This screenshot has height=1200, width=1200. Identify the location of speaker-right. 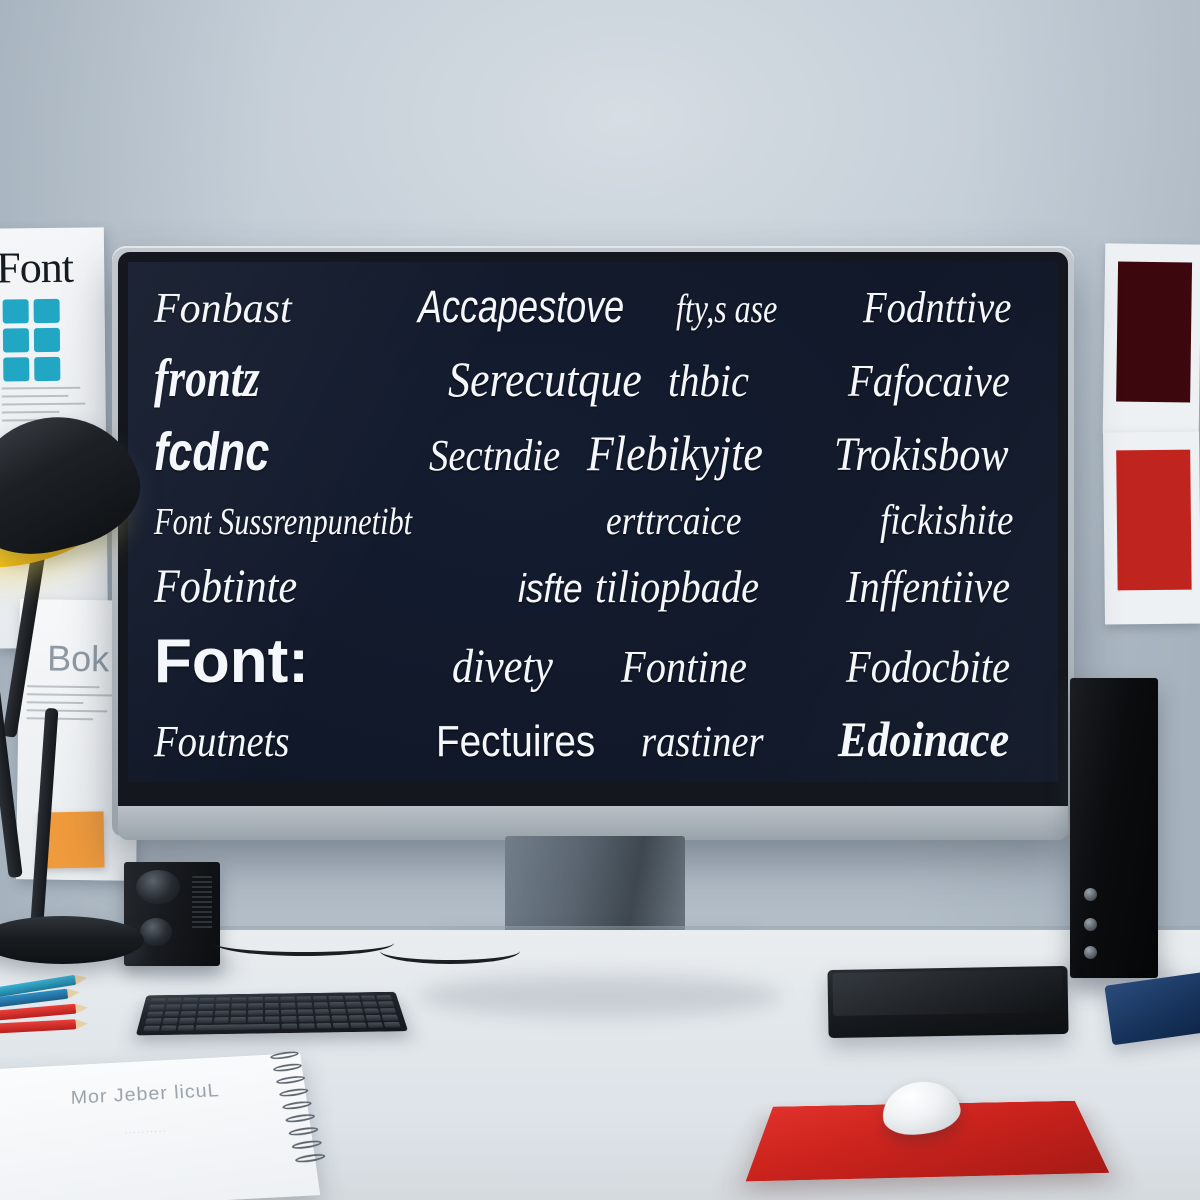
(1114, 828).